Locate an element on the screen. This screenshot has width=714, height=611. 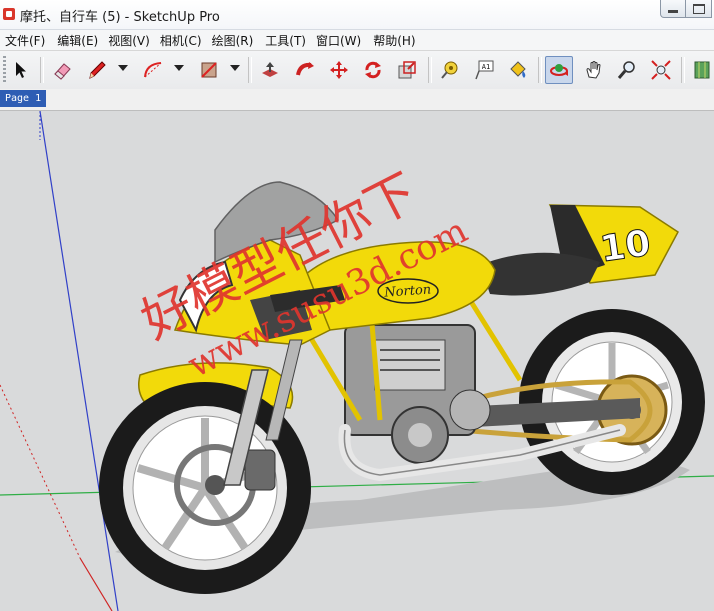
orbit-icon is located at coordinates (559, 70).